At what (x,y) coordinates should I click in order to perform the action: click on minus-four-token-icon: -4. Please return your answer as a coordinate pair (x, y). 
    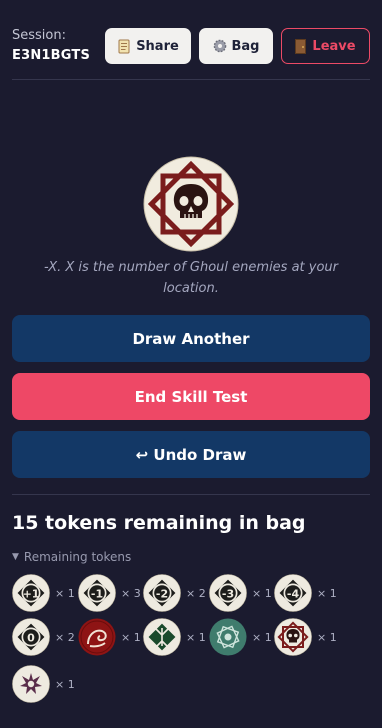
    Looking at the image, I should click on (293, 593).